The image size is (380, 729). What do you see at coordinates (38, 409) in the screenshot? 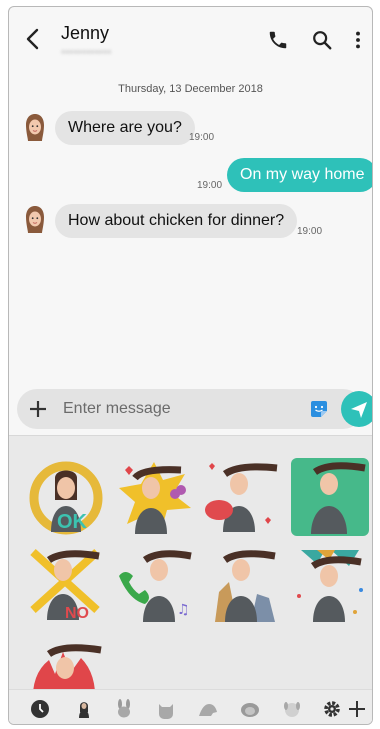
I see `attach-plus-icon` at bounding box center [38, 409].